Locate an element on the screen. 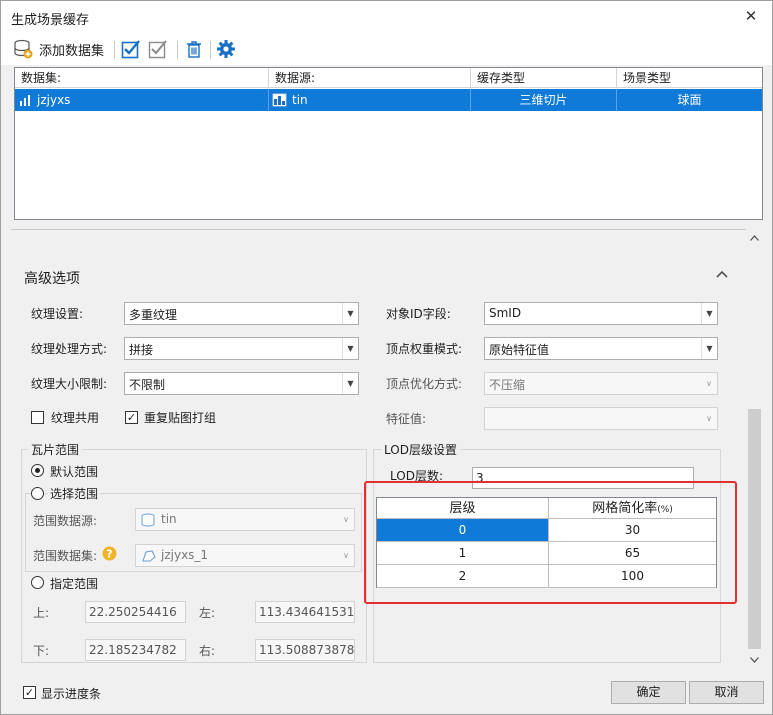 The width and height of the screenshot is (773, 715). datasource-name: tin is located at coordinates (300, 100).